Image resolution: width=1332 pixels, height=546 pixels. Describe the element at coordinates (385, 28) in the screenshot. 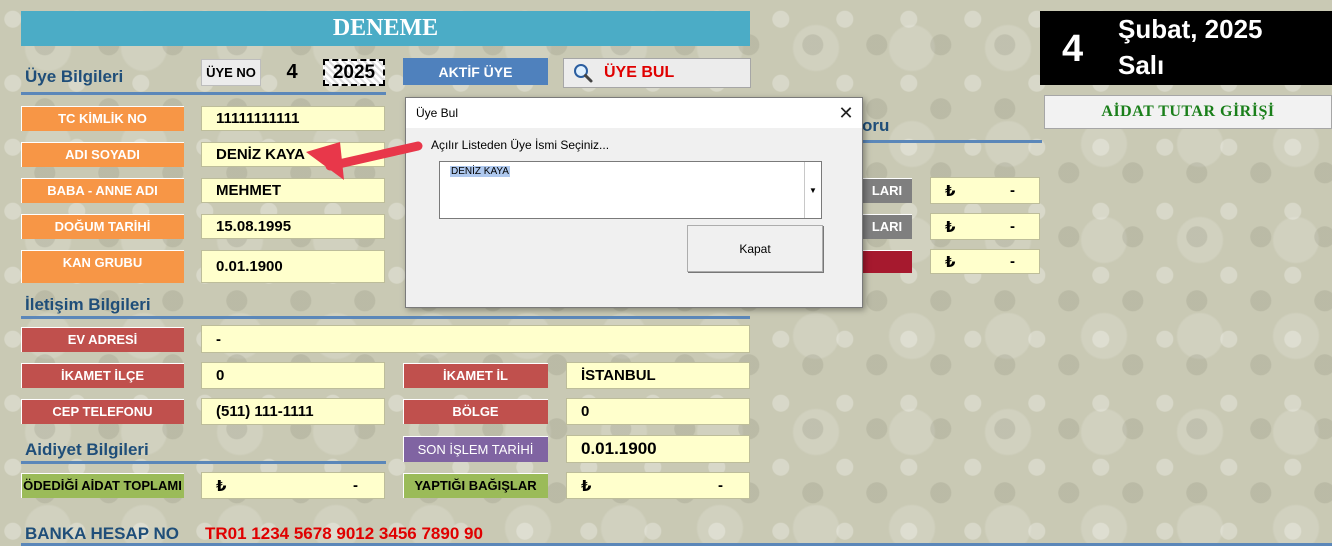

I see `page-title: DENEME` at that location.